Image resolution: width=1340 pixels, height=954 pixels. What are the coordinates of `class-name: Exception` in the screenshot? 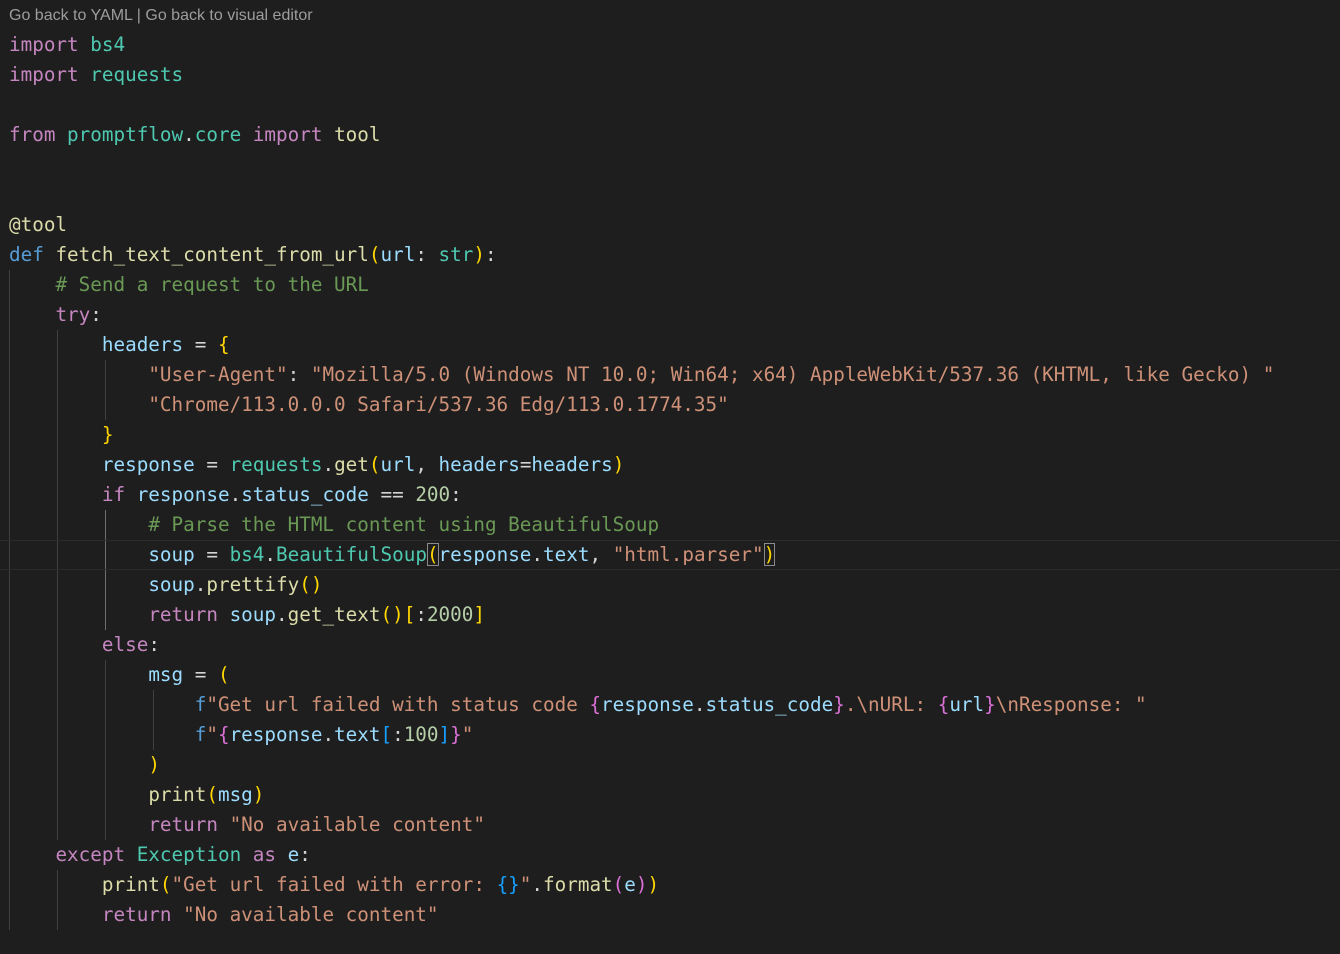 It's located at (189, 854).